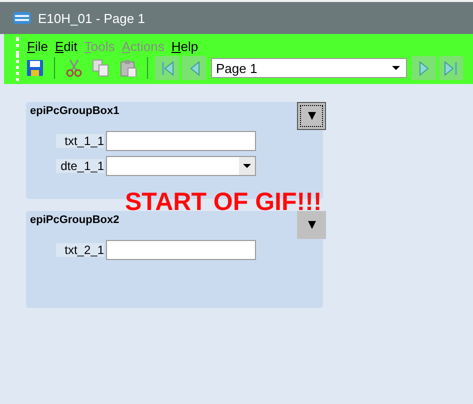  What do you see at coordinates (80, 166) in the screenshot?
I see `field-label: dte_1_1` at bounding box center [80, 166].